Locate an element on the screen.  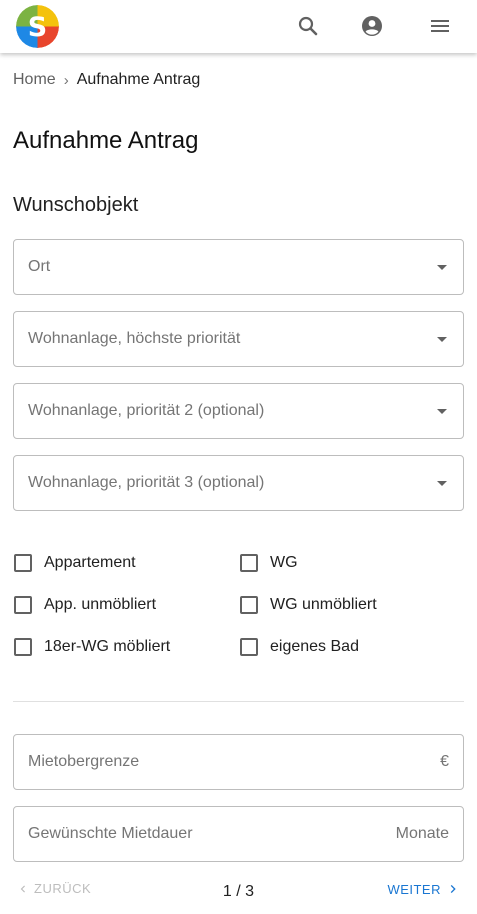
select-placeholder: Wohnanlage, priorität 3 (optional) is located at coordinates (146, 482).